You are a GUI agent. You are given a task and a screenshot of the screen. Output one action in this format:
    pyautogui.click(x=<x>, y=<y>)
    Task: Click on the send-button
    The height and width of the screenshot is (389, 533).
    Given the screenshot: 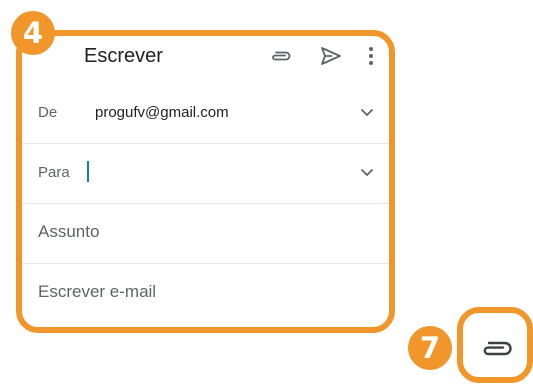 What is the action you would take?
    pyautogui.click(x=331, y=56)
    